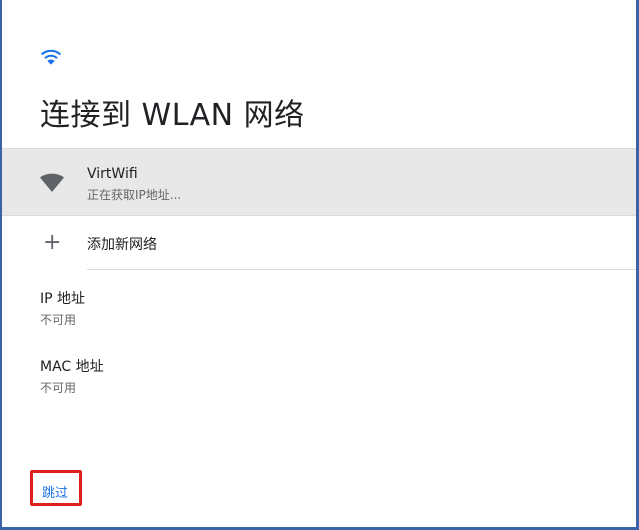 Image resolution: width=639 pixels, height=530 pixels. Describe the element at coordinates (319, 243) in the screenshot. I see `add-network-button: + 添加新网络` at that location.